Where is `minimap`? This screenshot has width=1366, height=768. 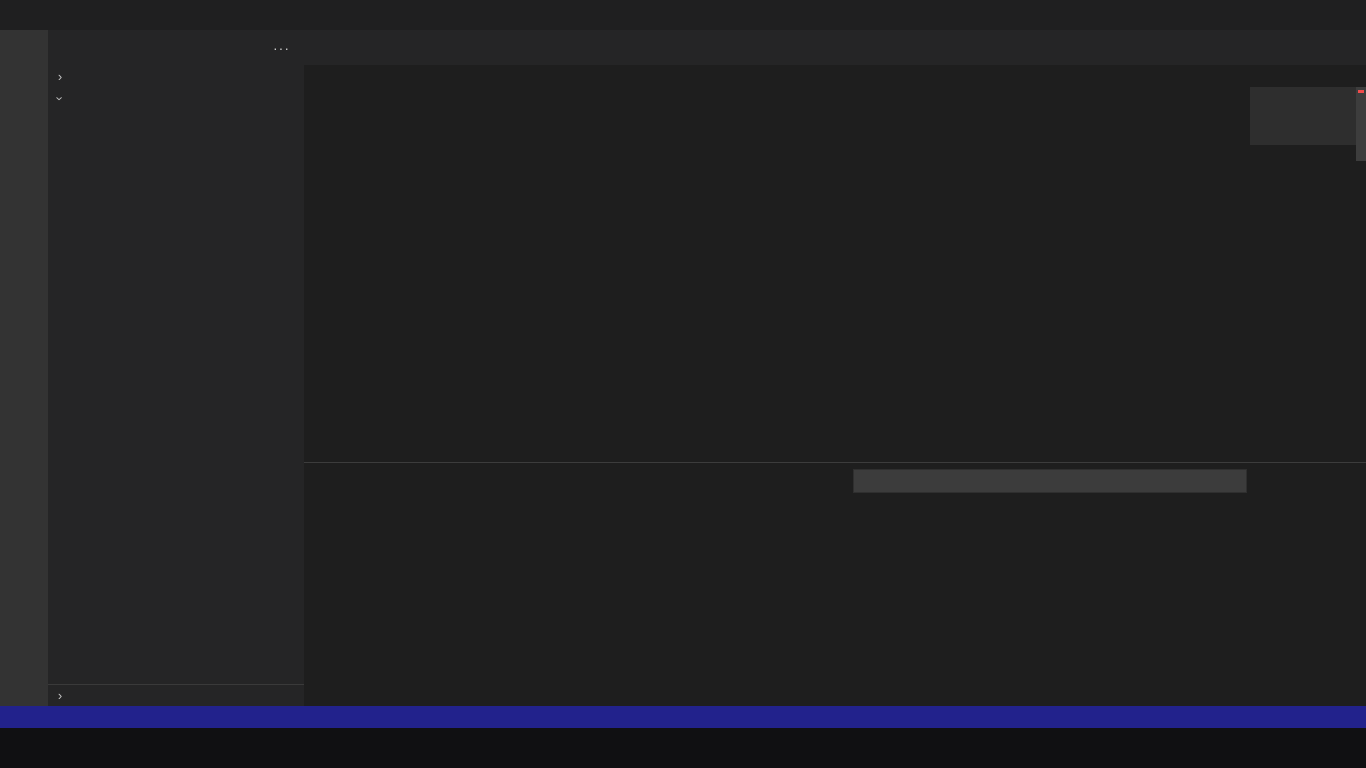 minimap is located at coordinates (1303, 274).